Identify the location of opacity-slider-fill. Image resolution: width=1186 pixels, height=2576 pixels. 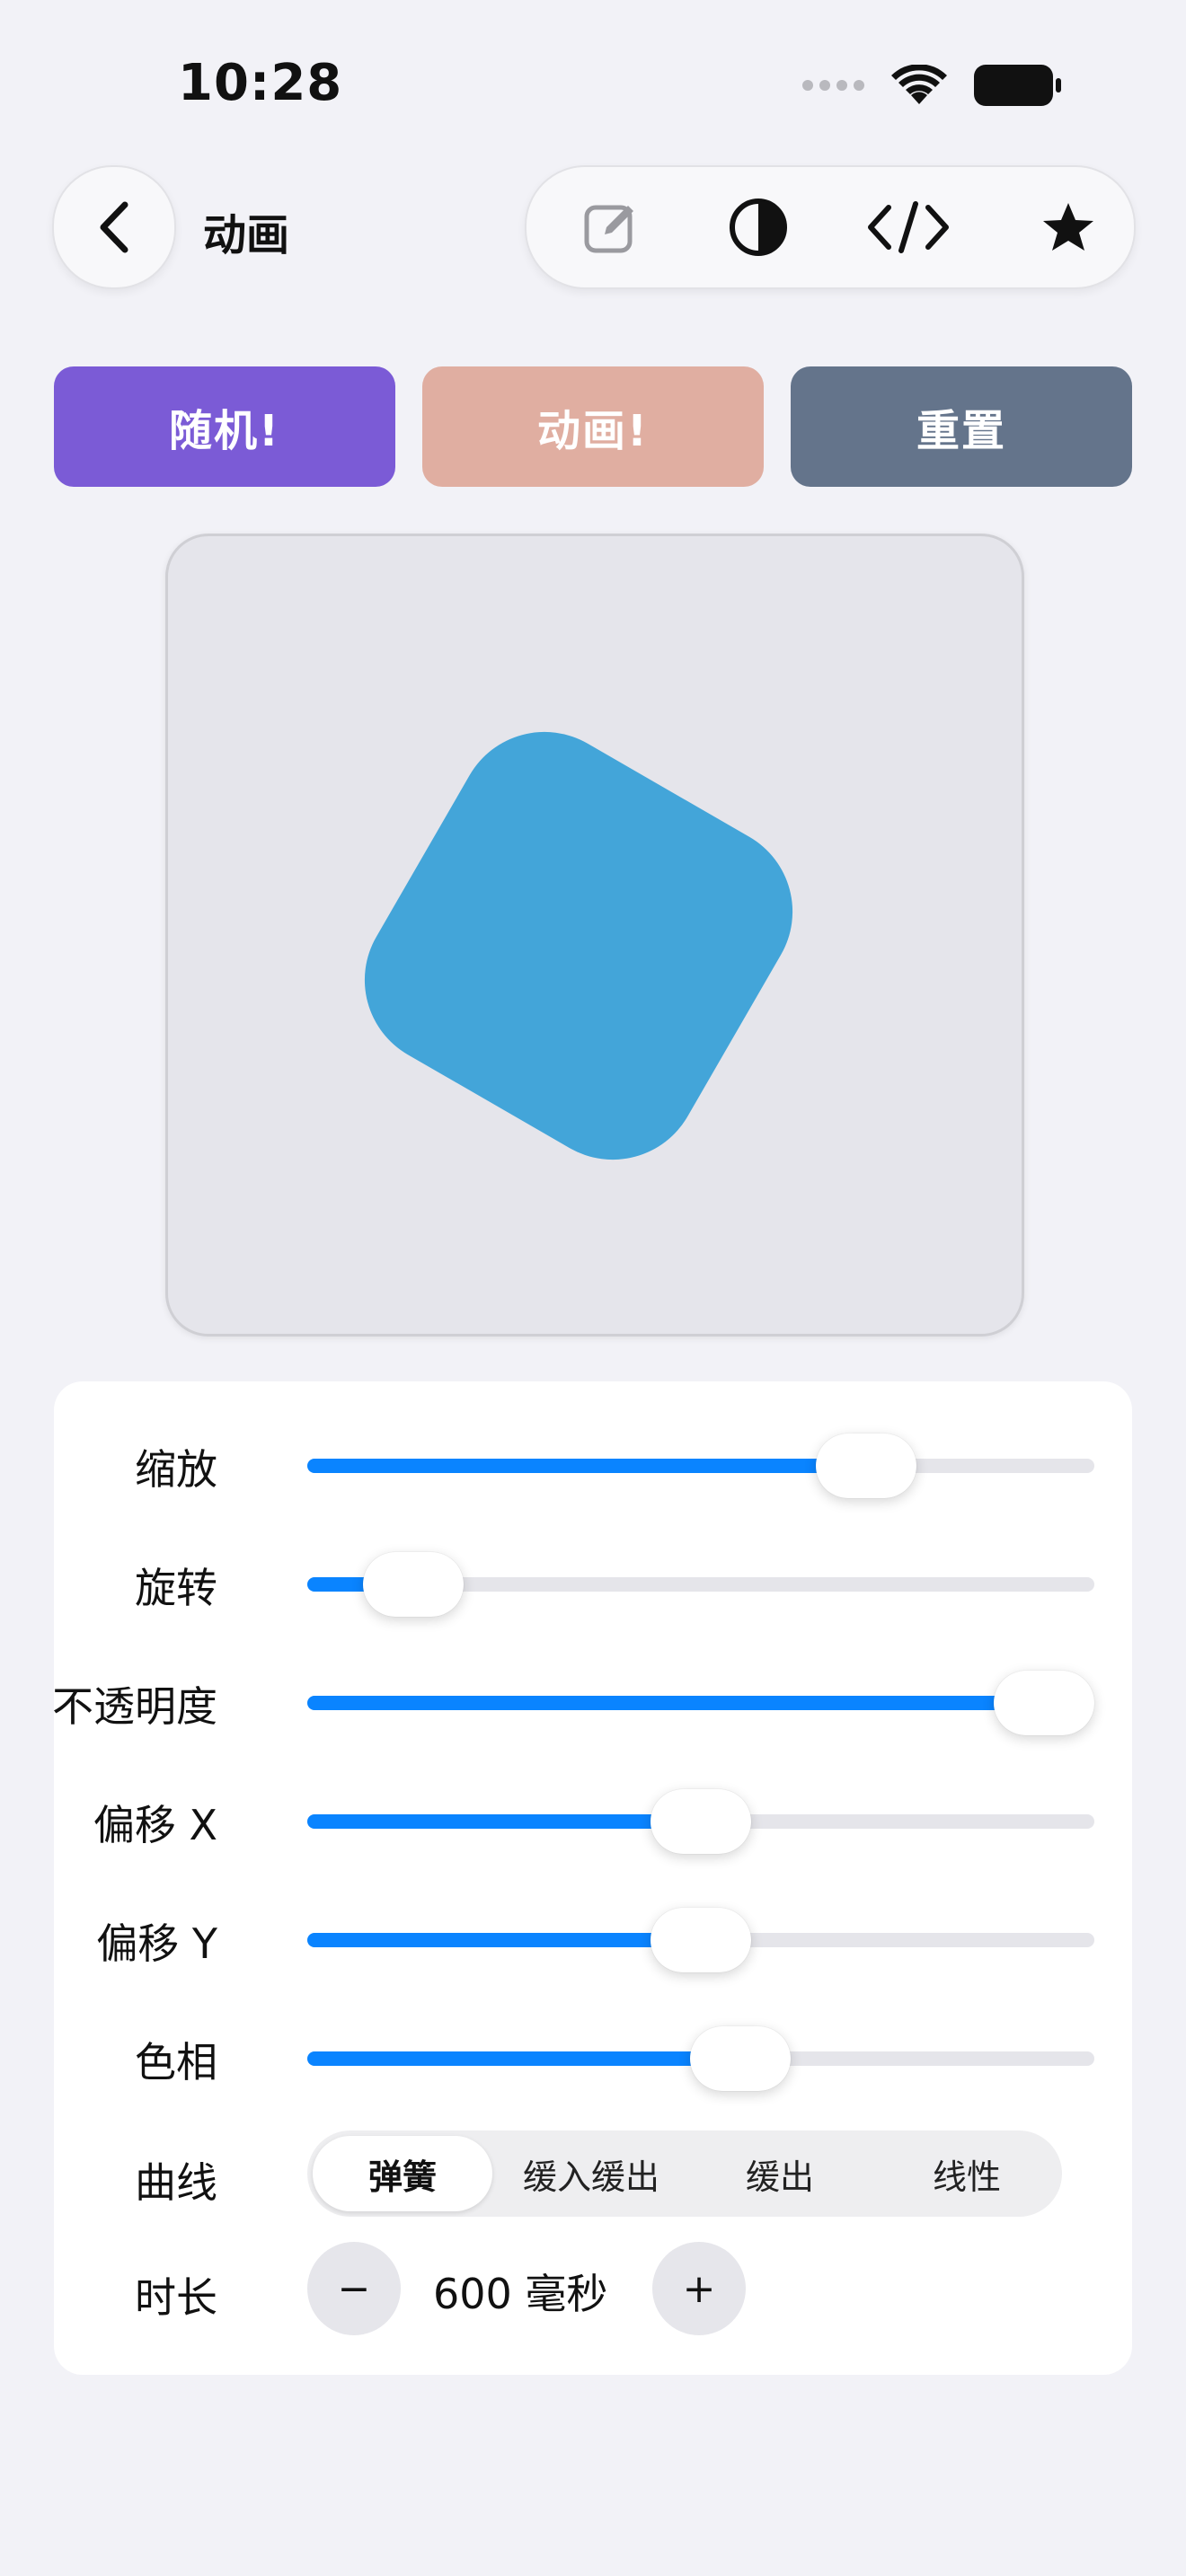
(693, 1703).